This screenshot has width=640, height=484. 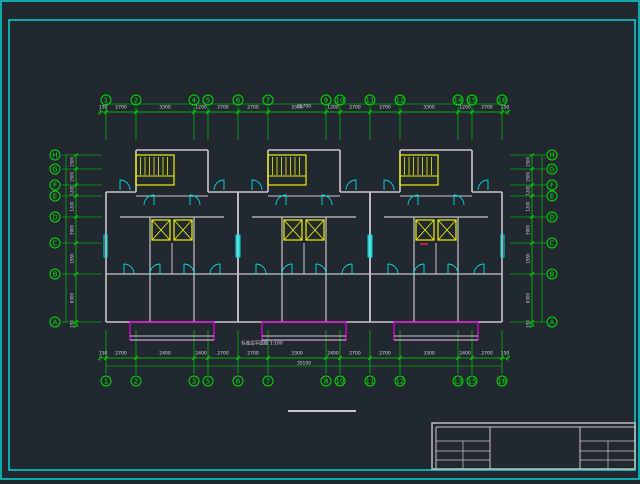 I want to click on dimension-left-value: 150, so click(x=72, y=324).